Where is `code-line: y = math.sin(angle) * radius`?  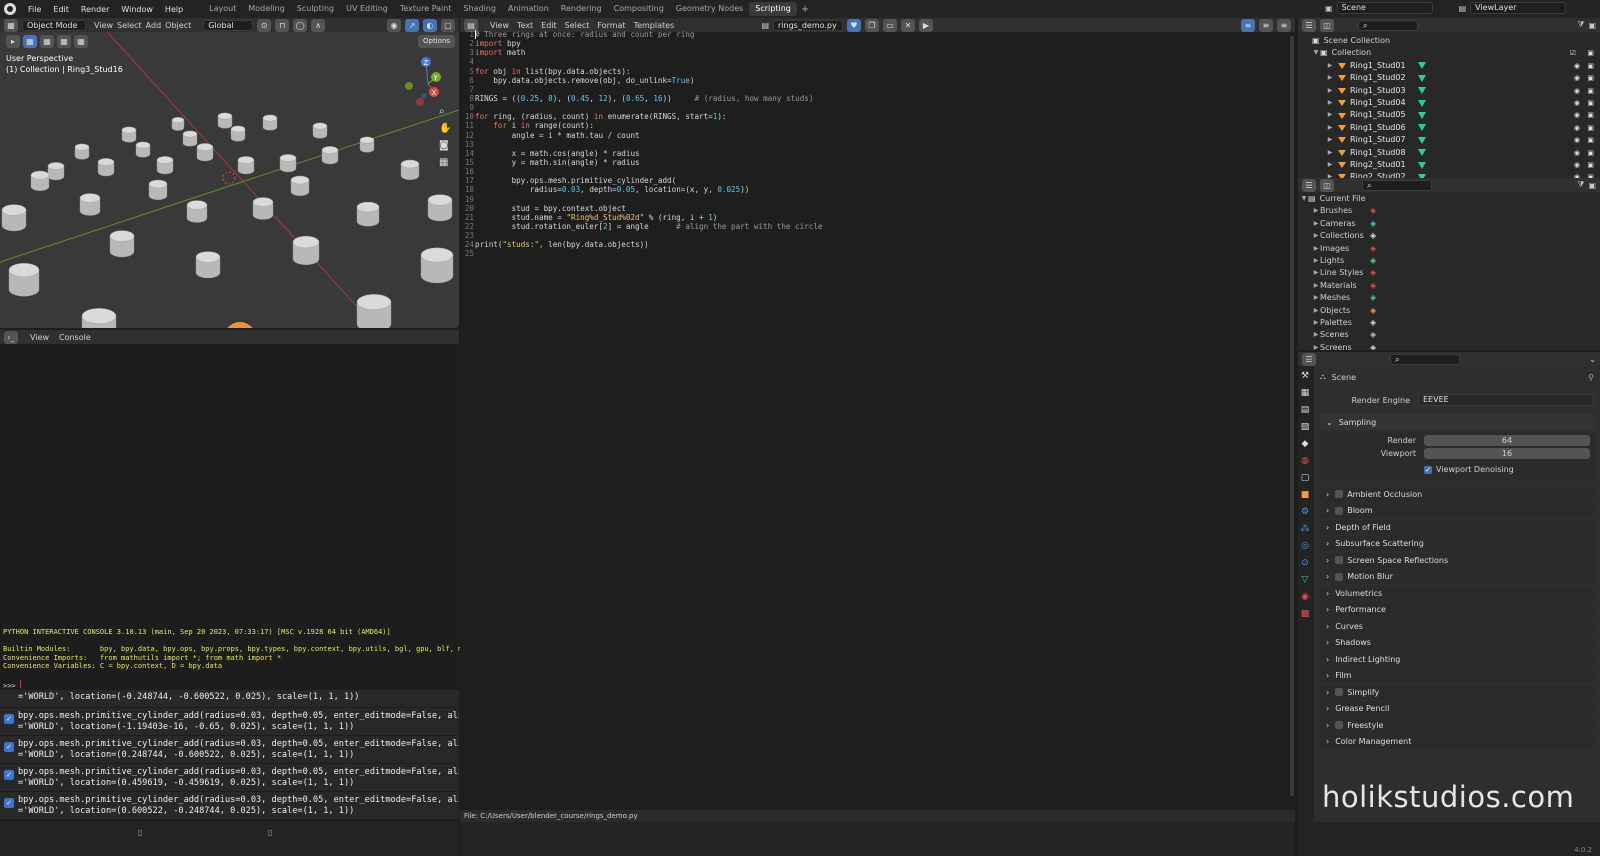
code-line: y = math.sin(angle) * radius is located at coordinates (882, 162).